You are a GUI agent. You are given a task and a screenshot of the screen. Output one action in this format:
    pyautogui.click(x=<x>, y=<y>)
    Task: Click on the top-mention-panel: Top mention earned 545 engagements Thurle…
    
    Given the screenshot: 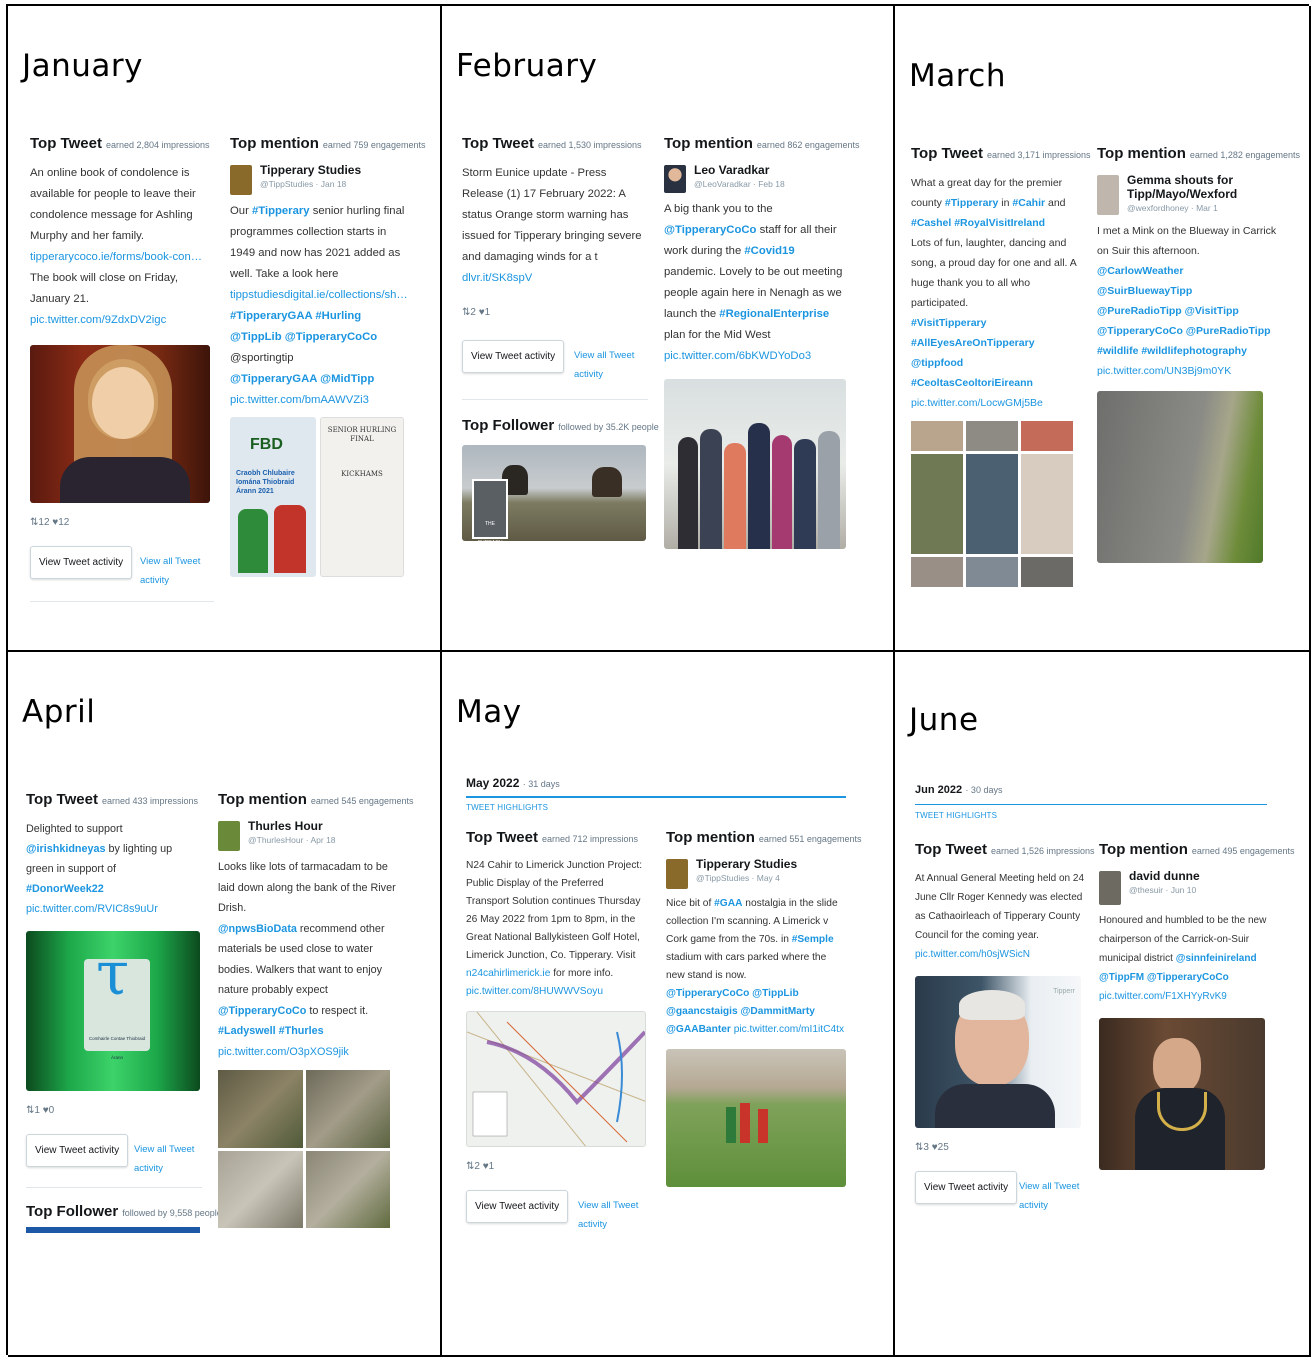 What is the action you would take?
    pyautogui.click(x=315, y=1009)
    